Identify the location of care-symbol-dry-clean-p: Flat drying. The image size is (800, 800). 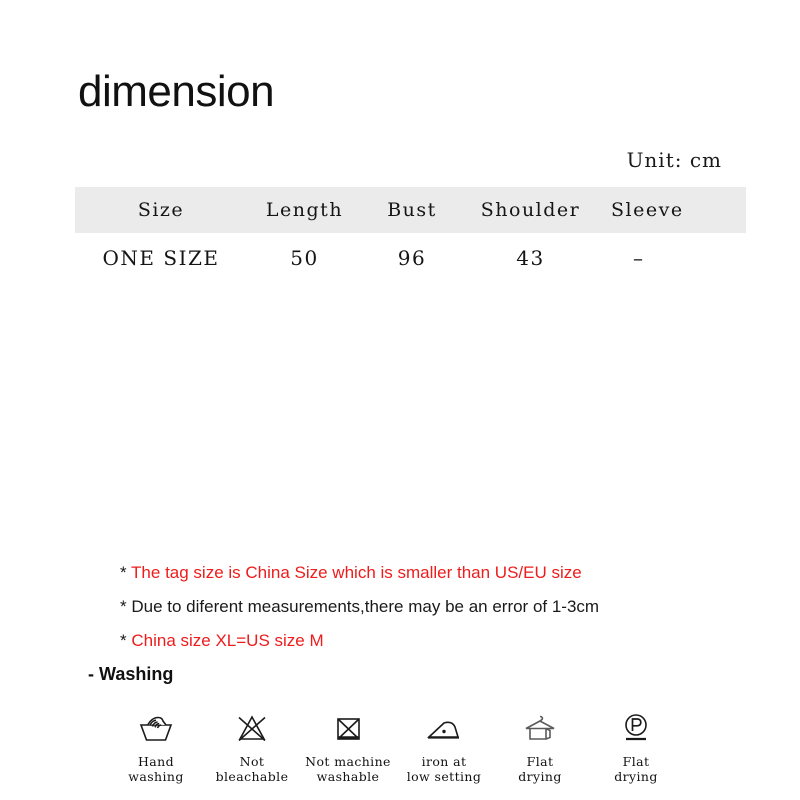
(636, 746).